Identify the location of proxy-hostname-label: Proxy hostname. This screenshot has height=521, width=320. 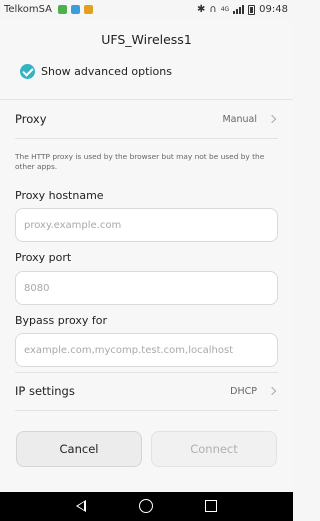
(59, 195).